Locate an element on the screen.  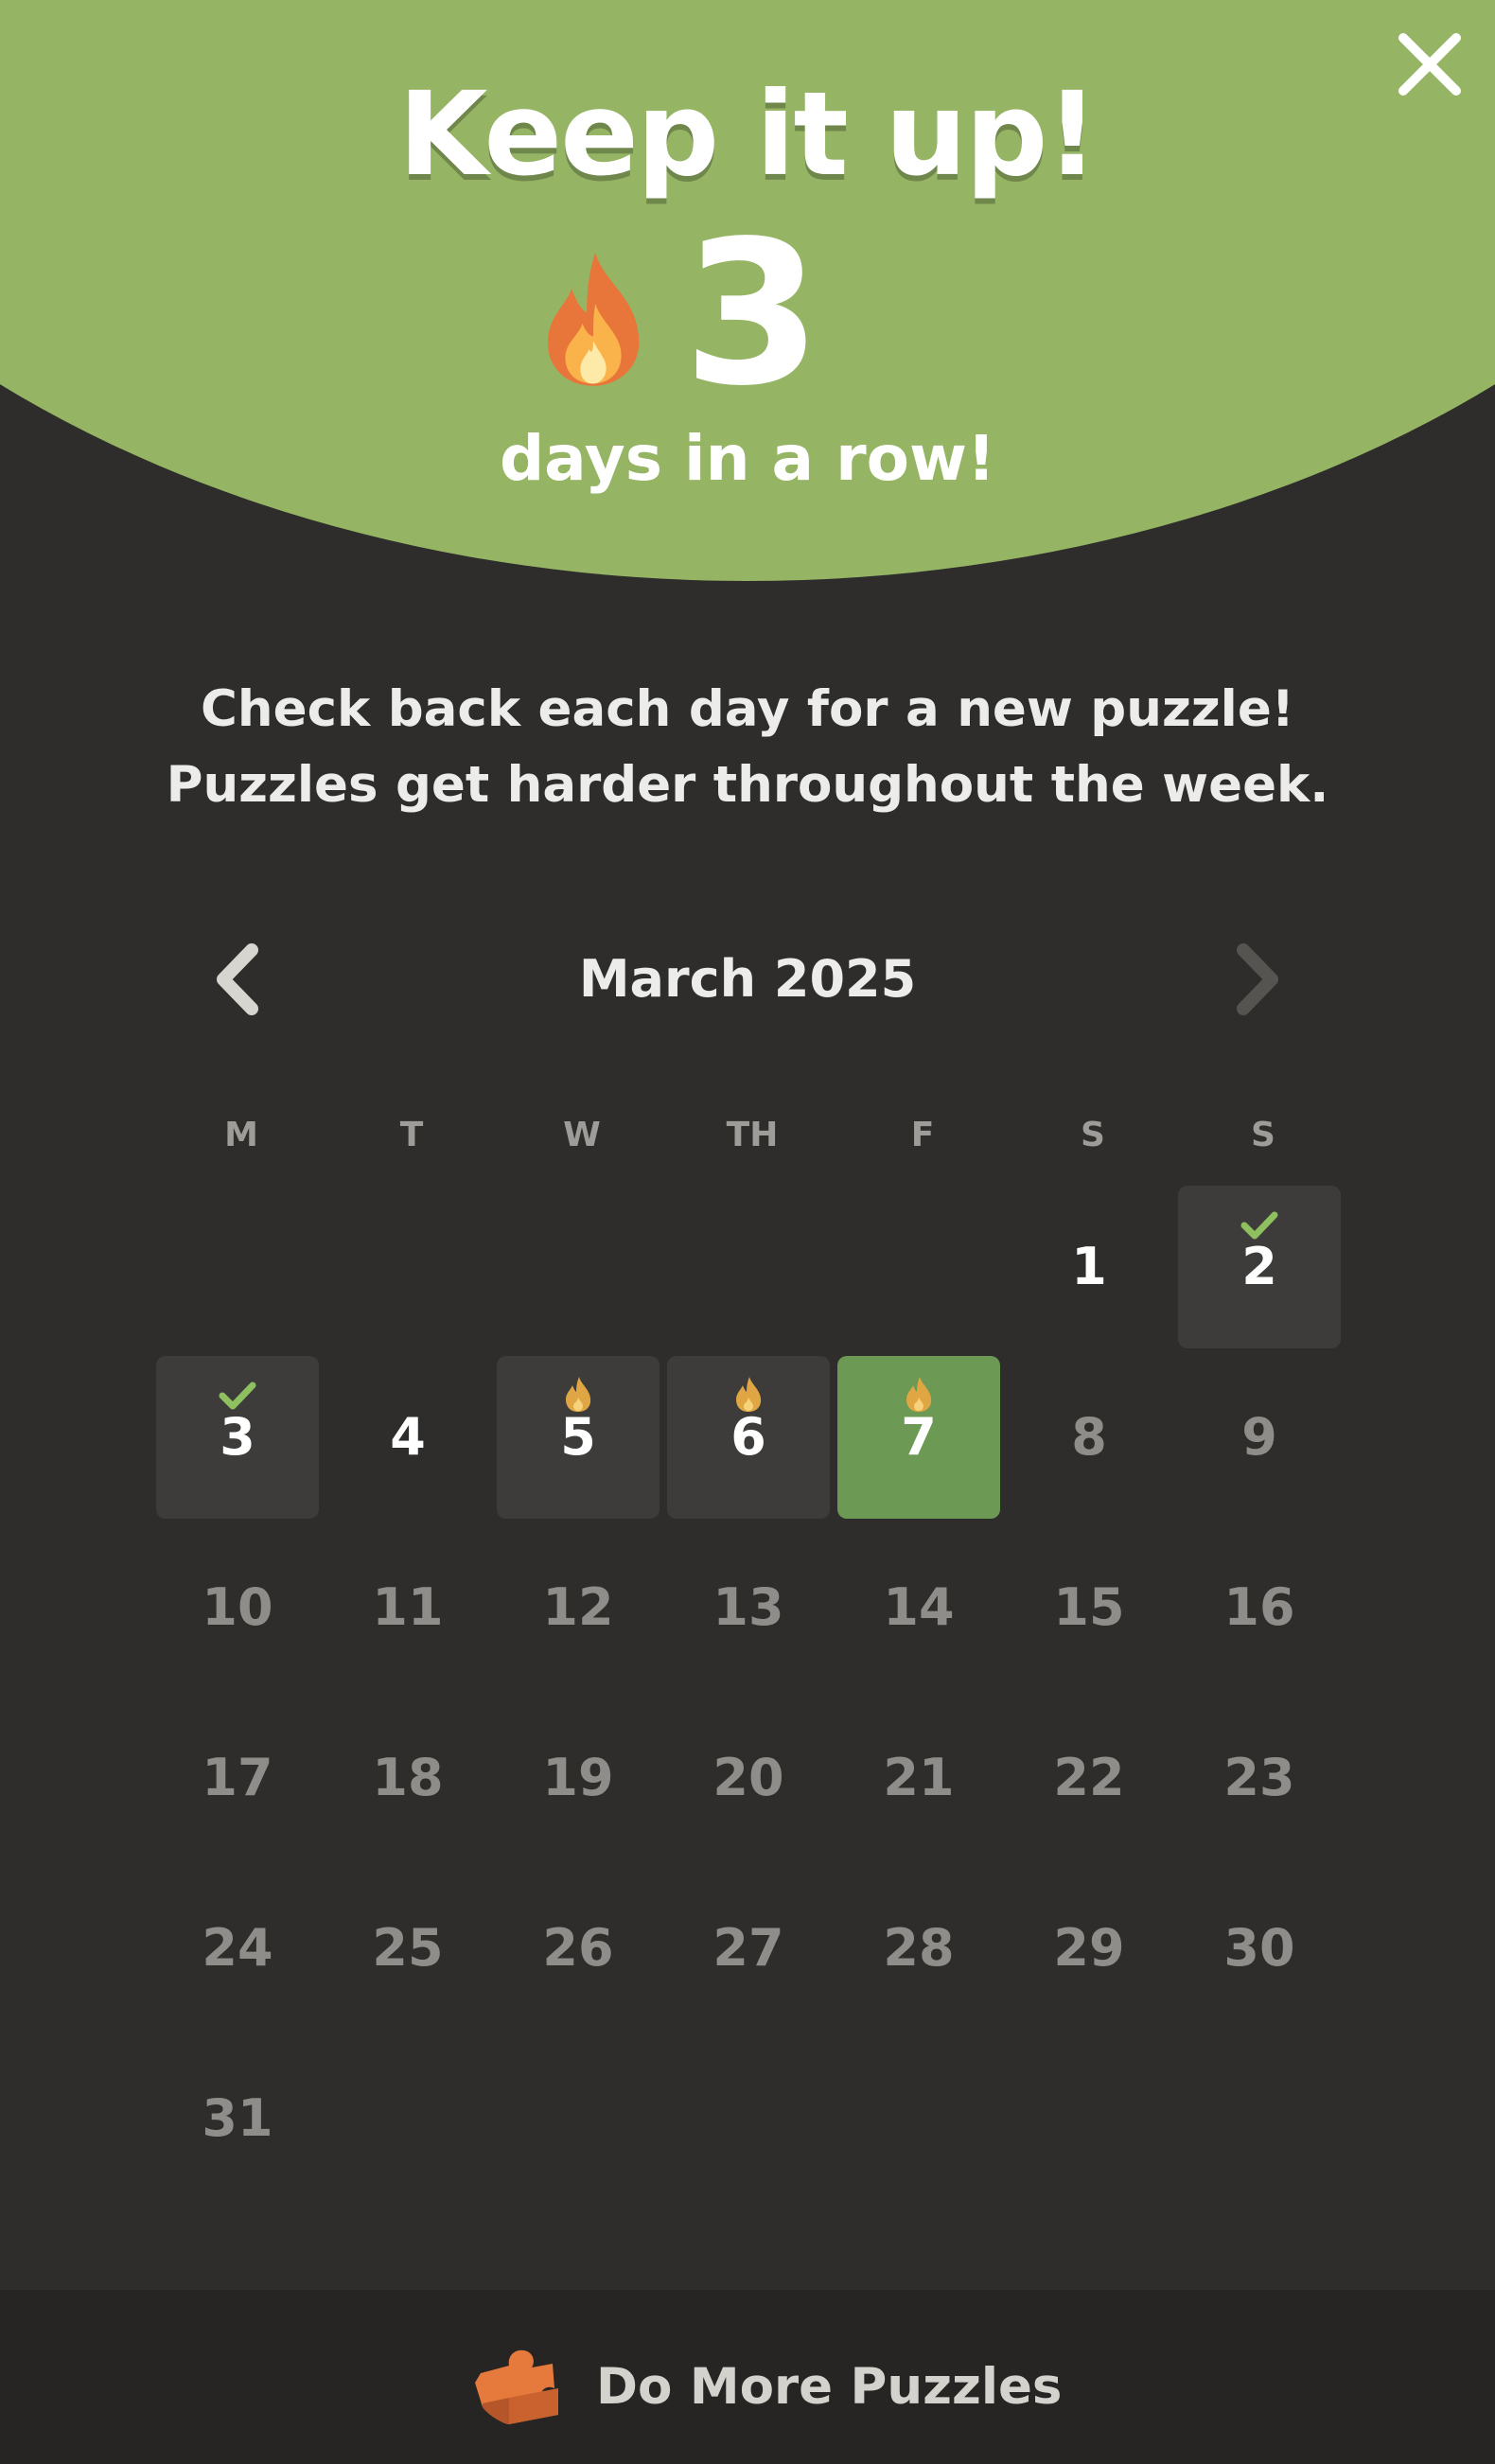
calendar-day-number: 6 is located at coordinates (748, 1437).